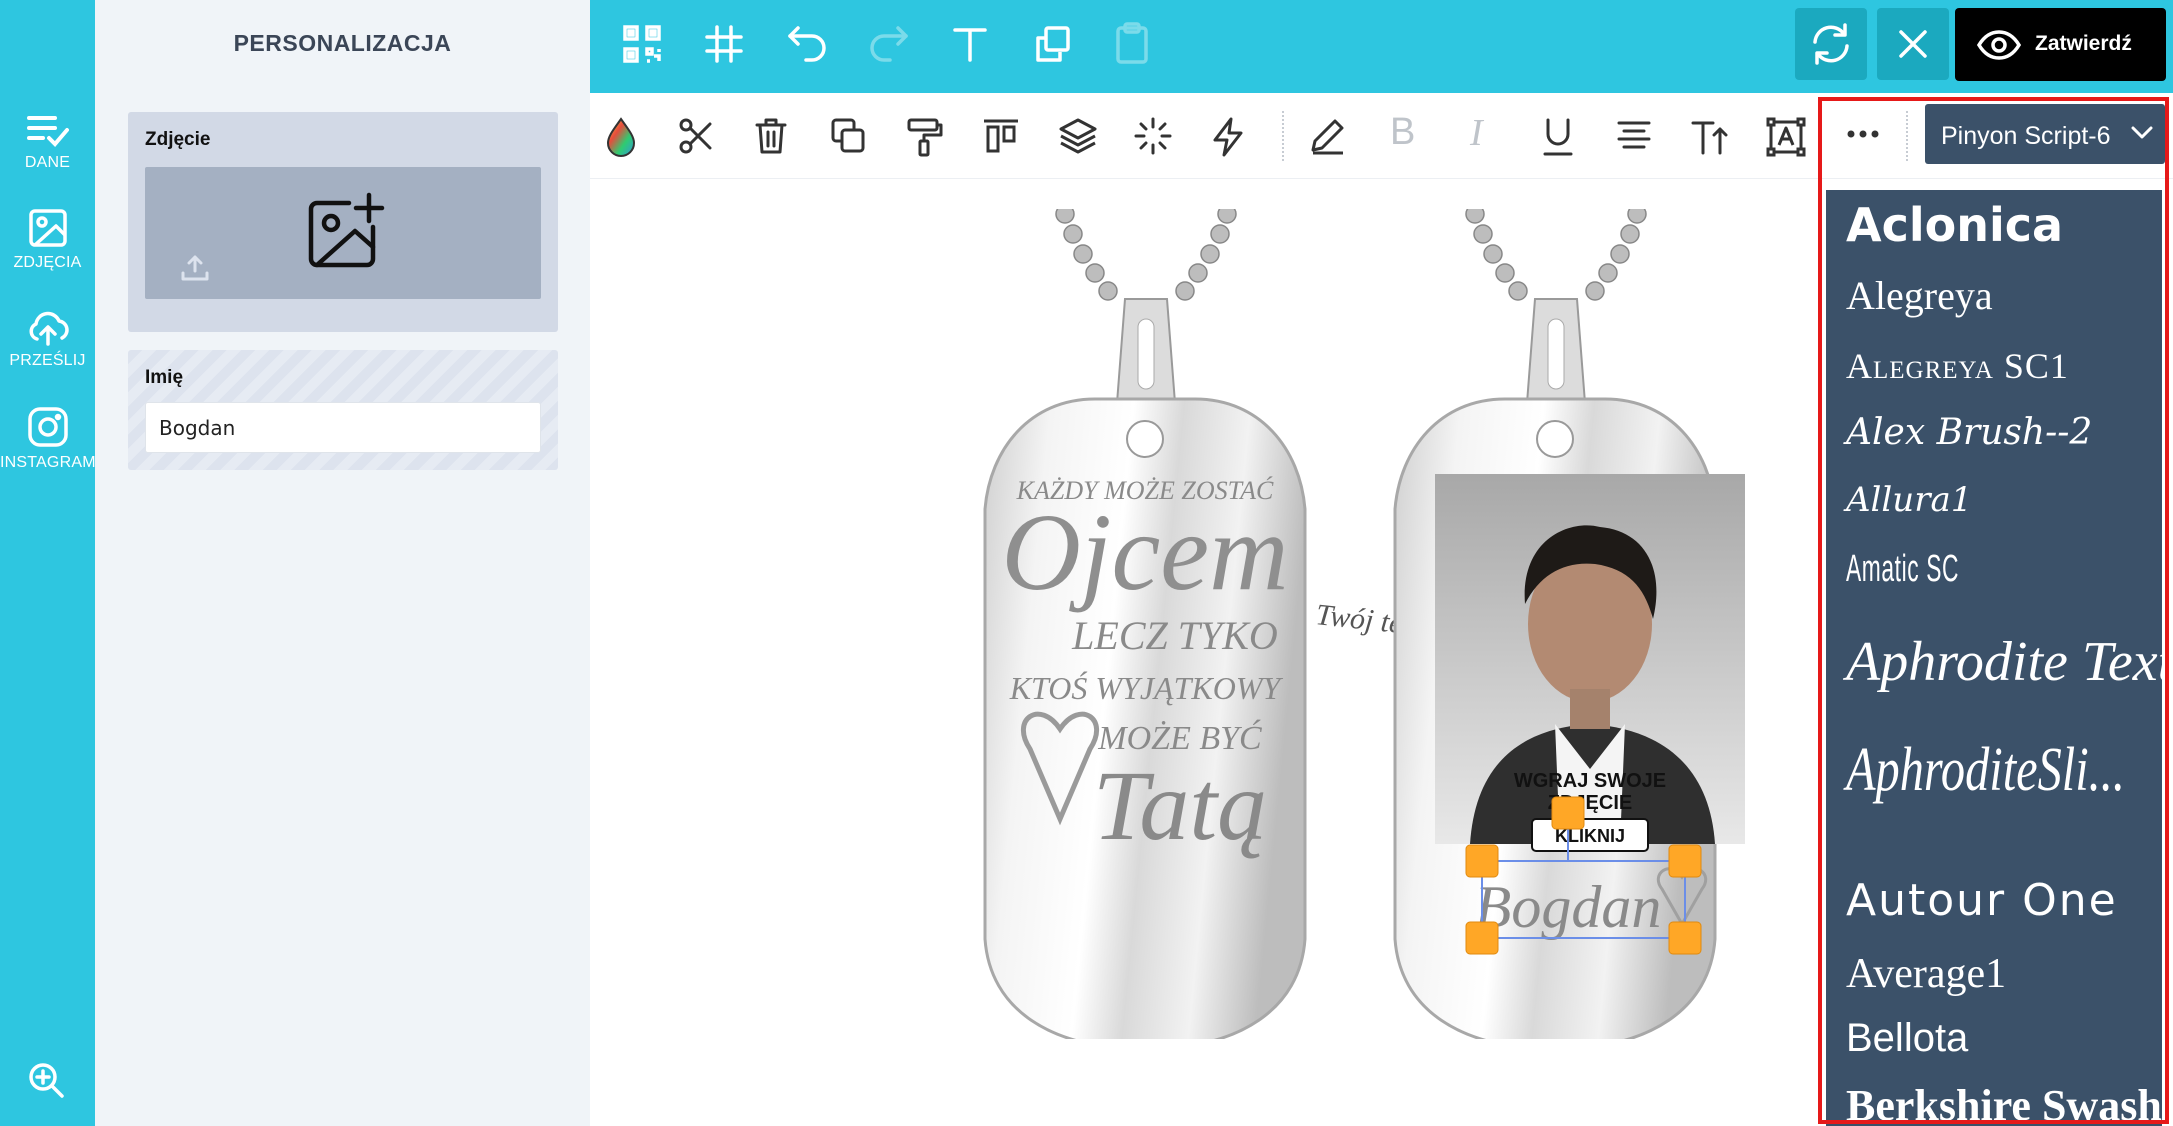 The height and width of the screenshot is (1126, 2173). I want to click on list-check-icon, so click(47, 131).